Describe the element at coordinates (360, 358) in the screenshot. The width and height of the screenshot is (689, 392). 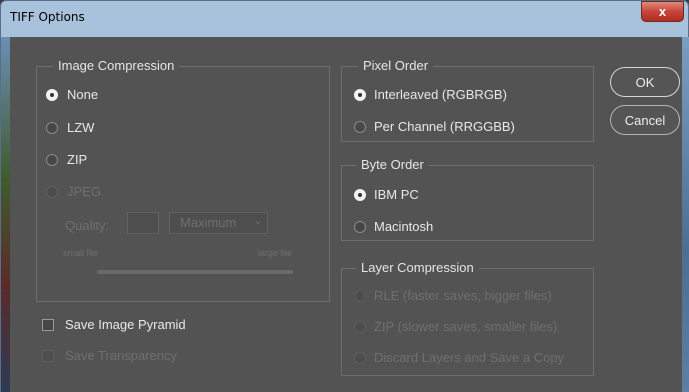
I see `layer-compression-discard-radio` at that location.